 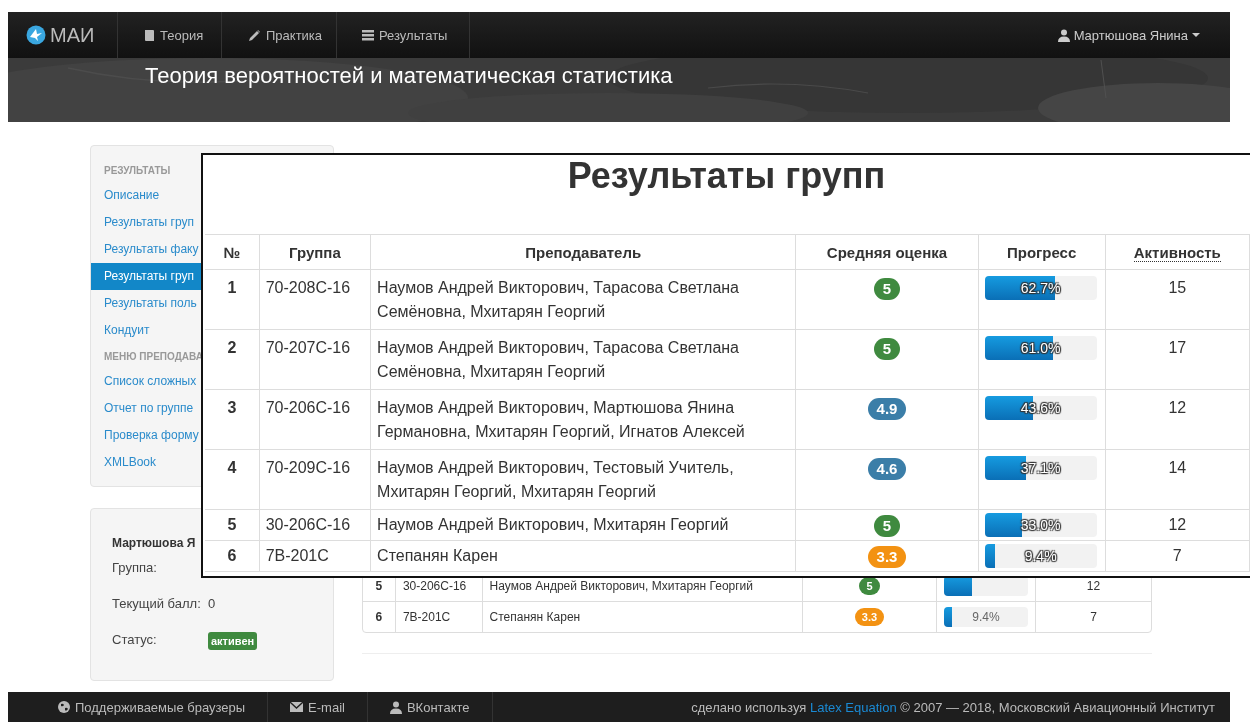 I want to click on sidebar-item: Список сложных, so click(x=146, y=381).